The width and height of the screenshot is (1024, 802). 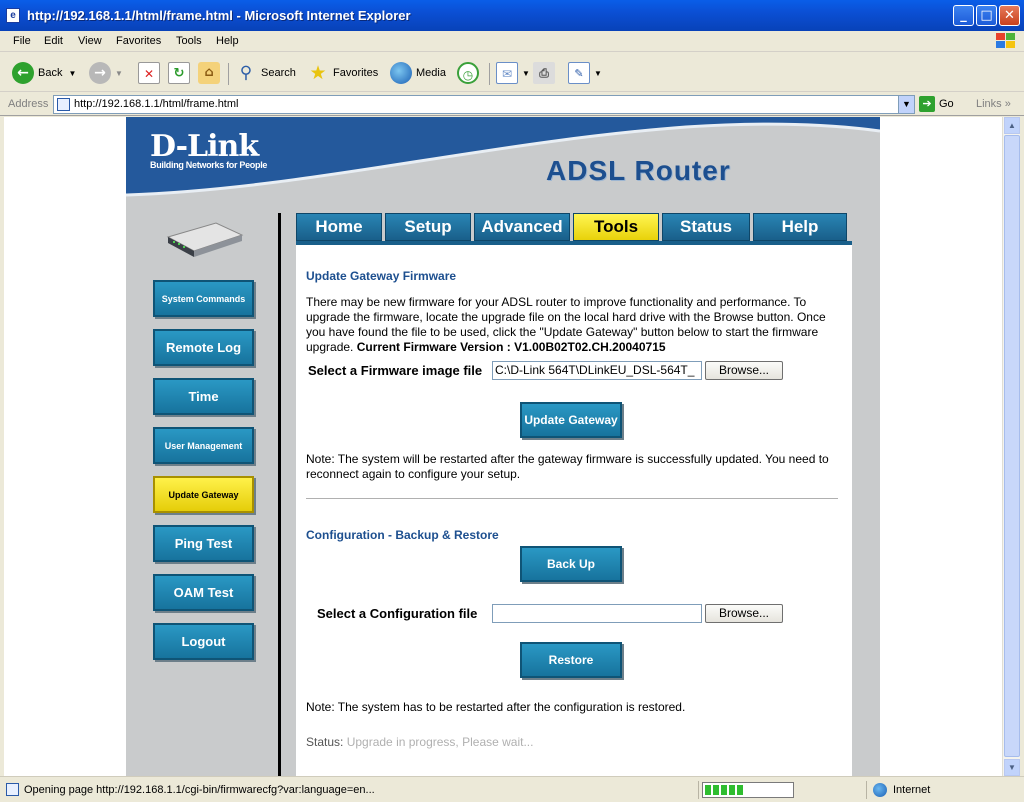 I want to click on search-button: ⚲ Search, so click(x=265, y=73).